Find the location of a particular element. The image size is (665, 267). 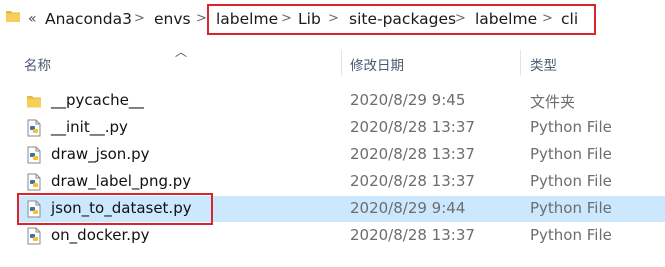

list-item: __pycache__ 2020/8/29 9:45 文件夹 is located at coordinates (341, 101).